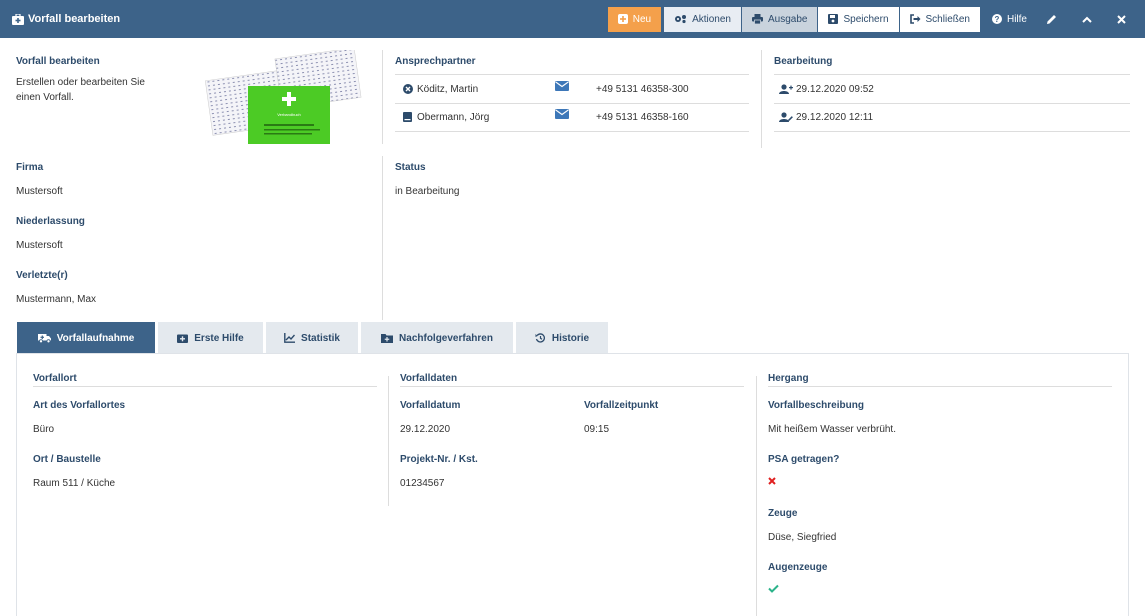 The height and width of the screenshot is (616, 1145). What do you see at coordinates (448, 89) in the screenshot?
I see `contact-name: Köditz, Martin` at bounding box center [448, 89].